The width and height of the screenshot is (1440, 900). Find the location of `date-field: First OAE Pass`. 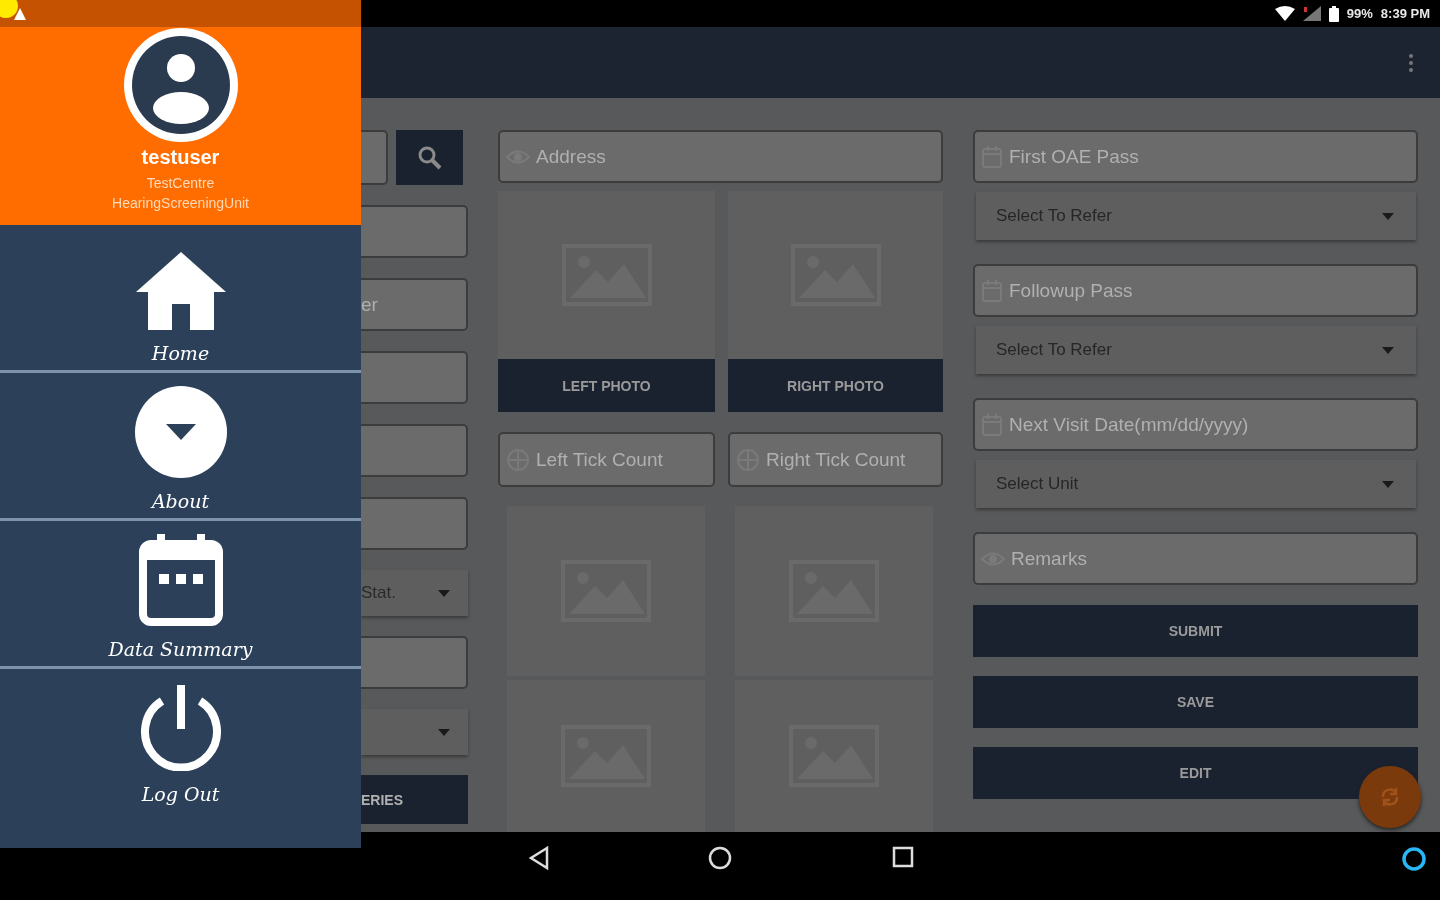

date-field: First OAE Pass is located at coordinates (1195, 156).